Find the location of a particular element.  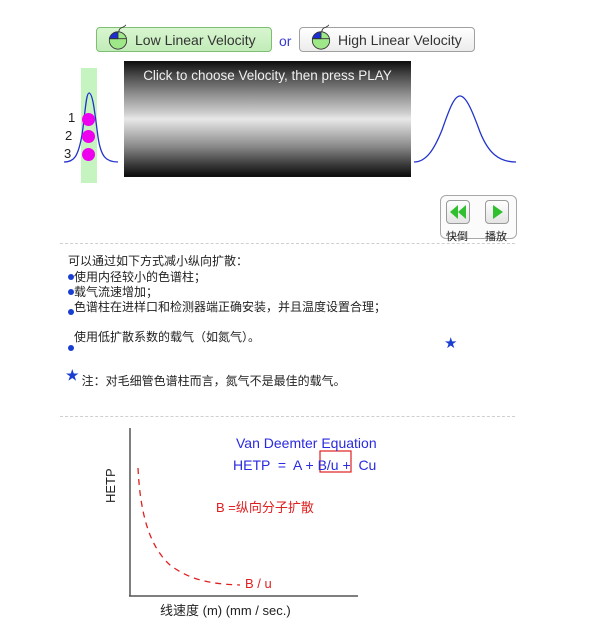

playback-controls: 快倒 播放 is located at coordinates (478, 219).